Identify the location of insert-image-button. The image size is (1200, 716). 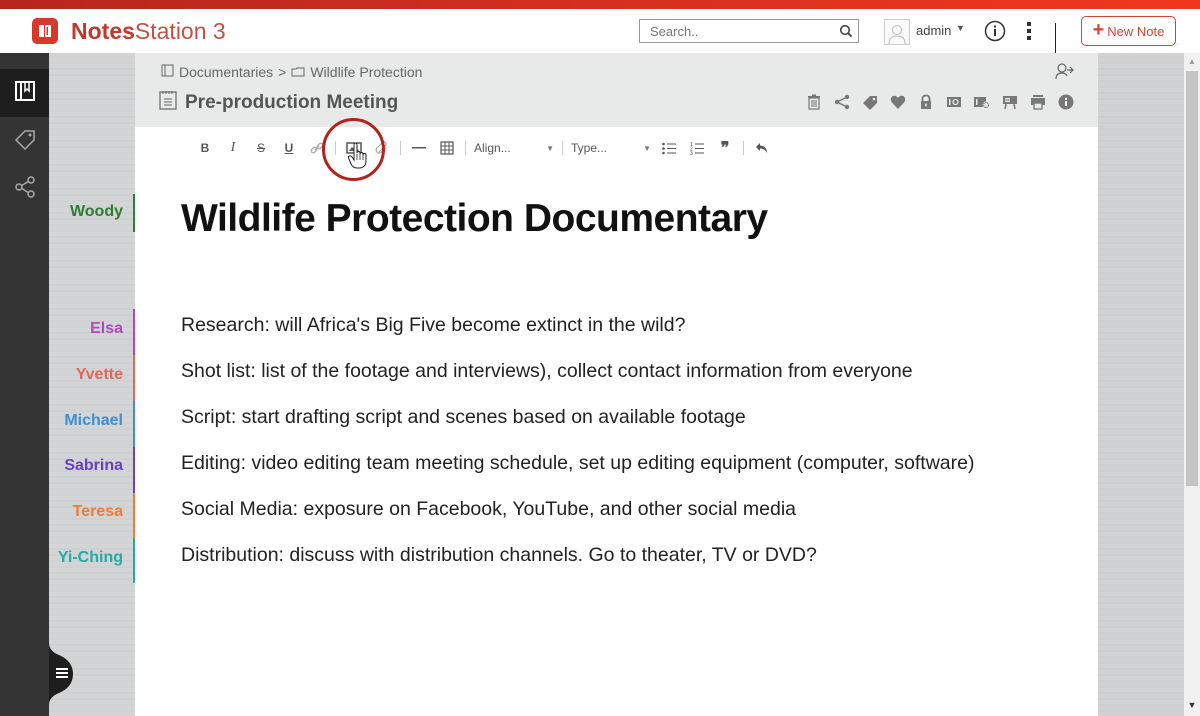
(354, 148).